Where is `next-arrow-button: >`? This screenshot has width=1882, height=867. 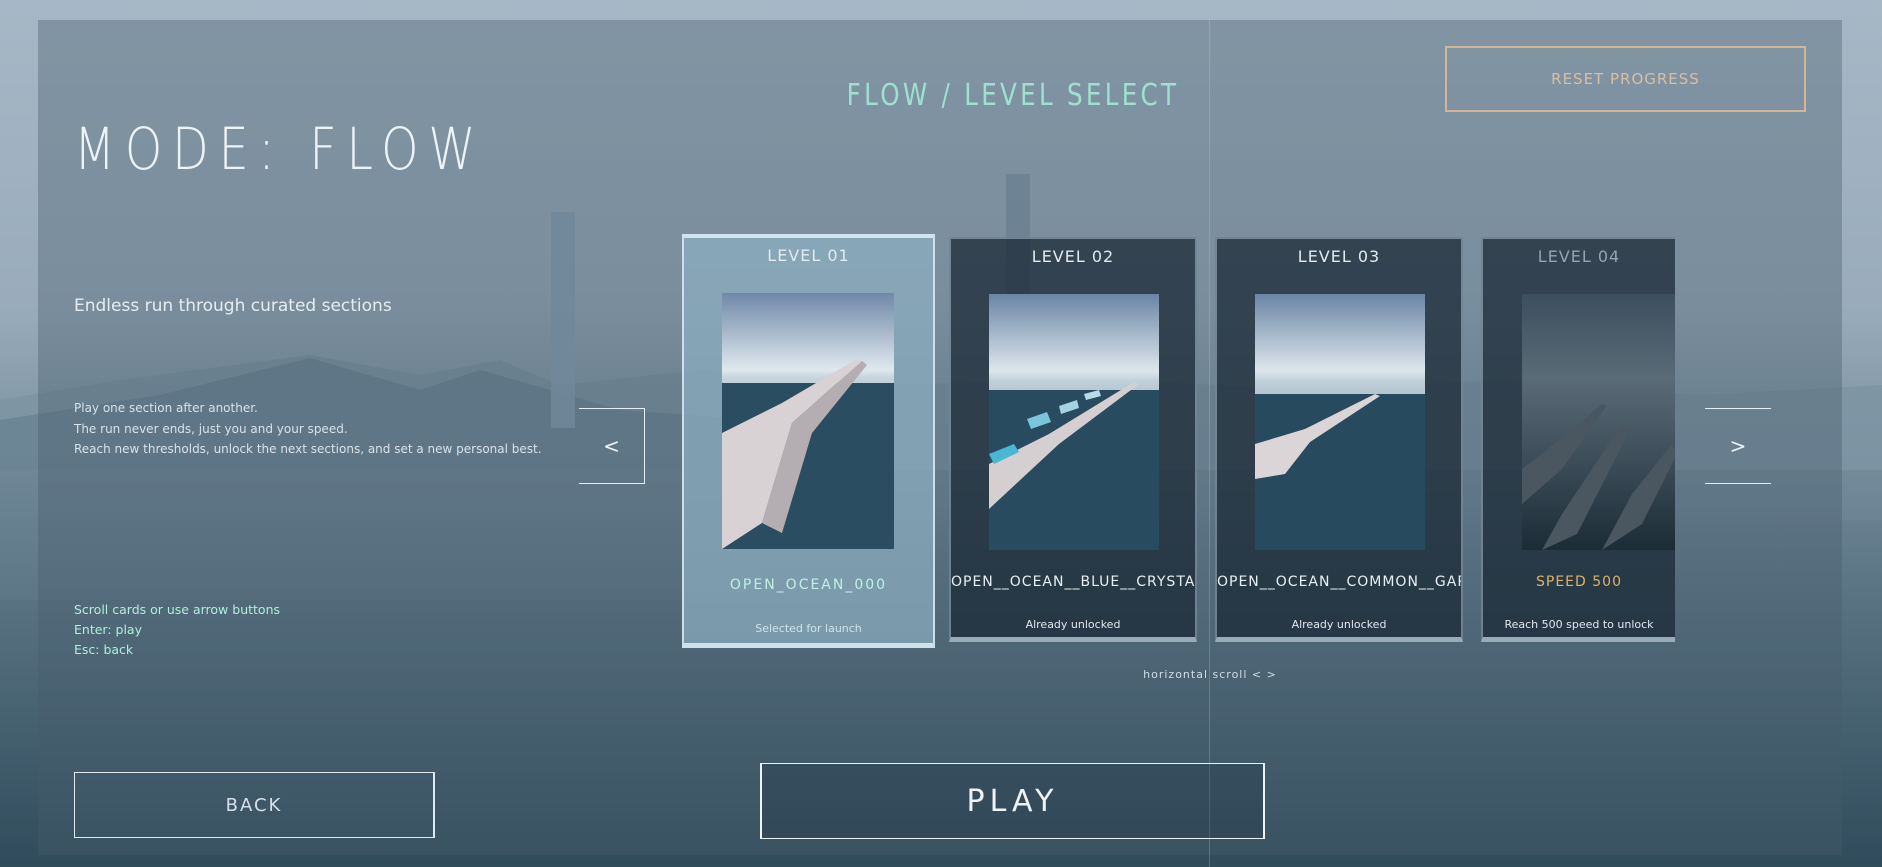 next-arrow-button: > is located at coordinates (1738, 446).